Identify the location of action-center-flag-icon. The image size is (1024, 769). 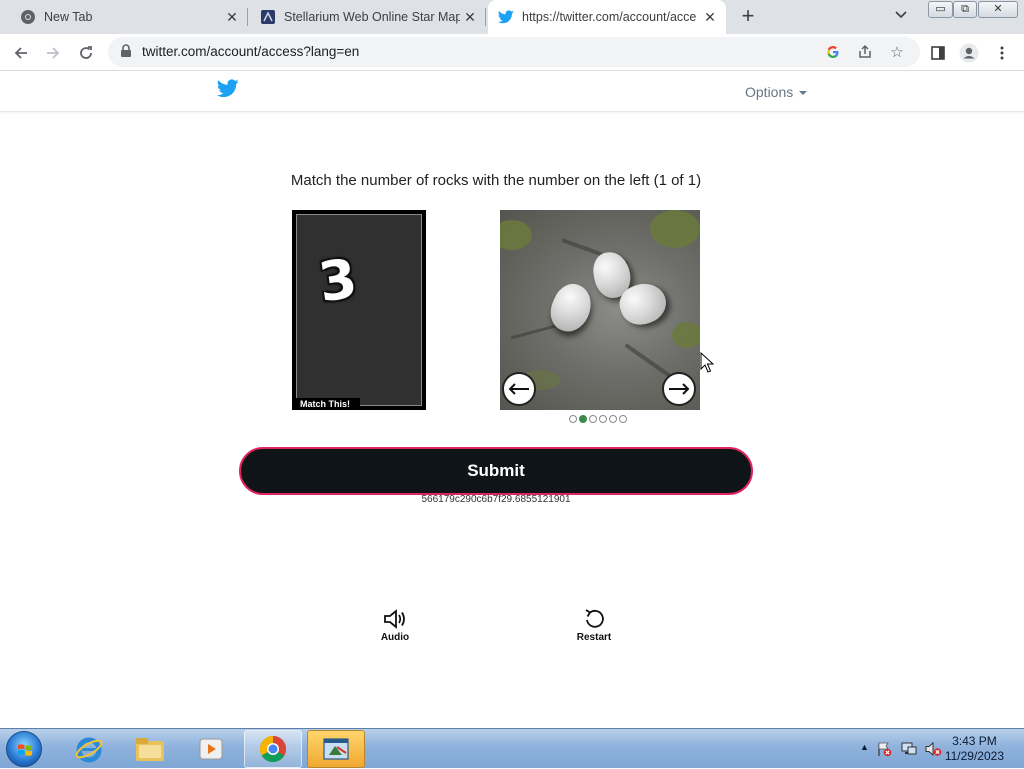
(884, 749).